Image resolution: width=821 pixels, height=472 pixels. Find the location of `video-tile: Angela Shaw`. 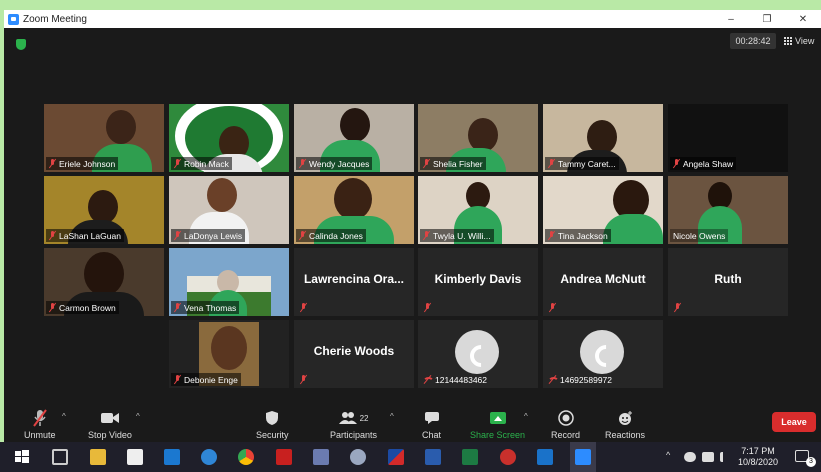

video-tile: Angela Shaw is located at coordinates (728, 138).